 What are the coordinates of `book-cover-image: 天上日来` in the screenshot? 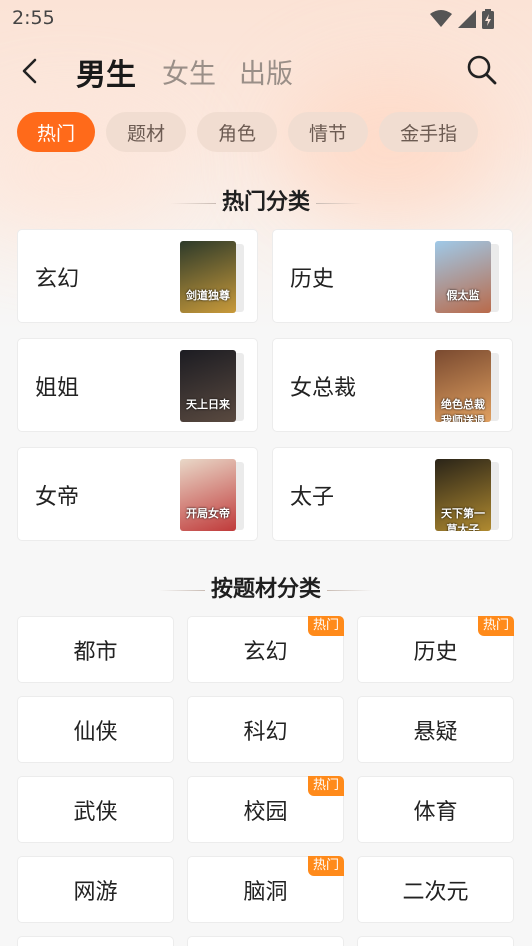 It's located at (208, 386).